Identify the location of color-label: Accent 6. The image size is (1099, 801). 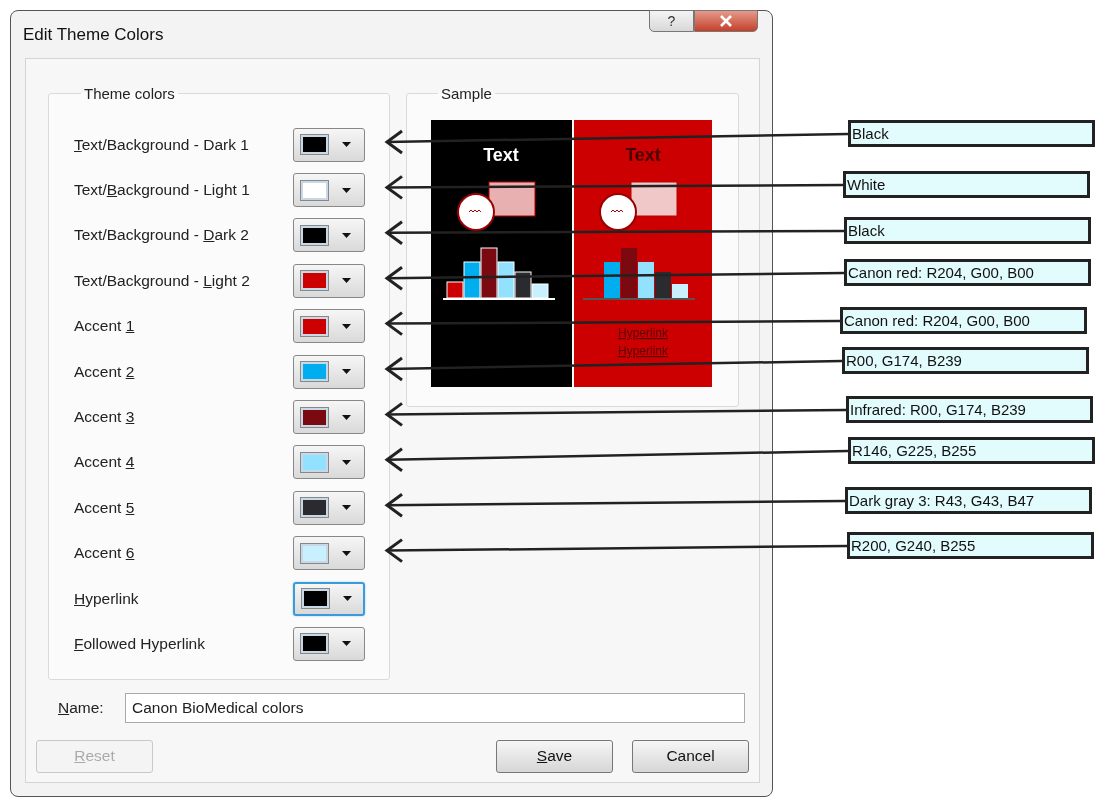
(105, 553).